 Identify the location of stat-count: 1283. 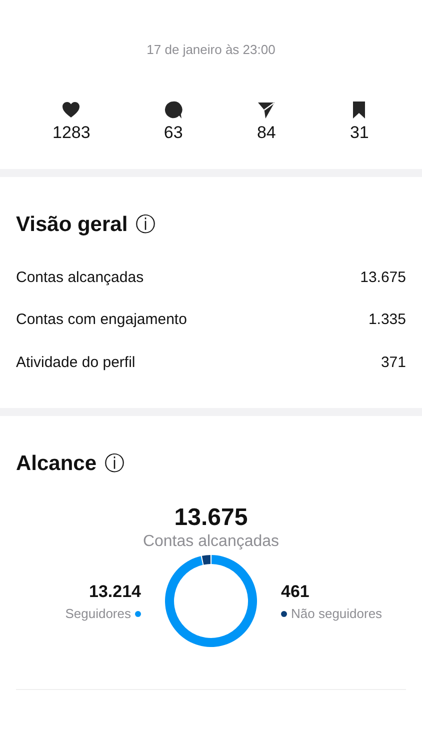
(71, 133).